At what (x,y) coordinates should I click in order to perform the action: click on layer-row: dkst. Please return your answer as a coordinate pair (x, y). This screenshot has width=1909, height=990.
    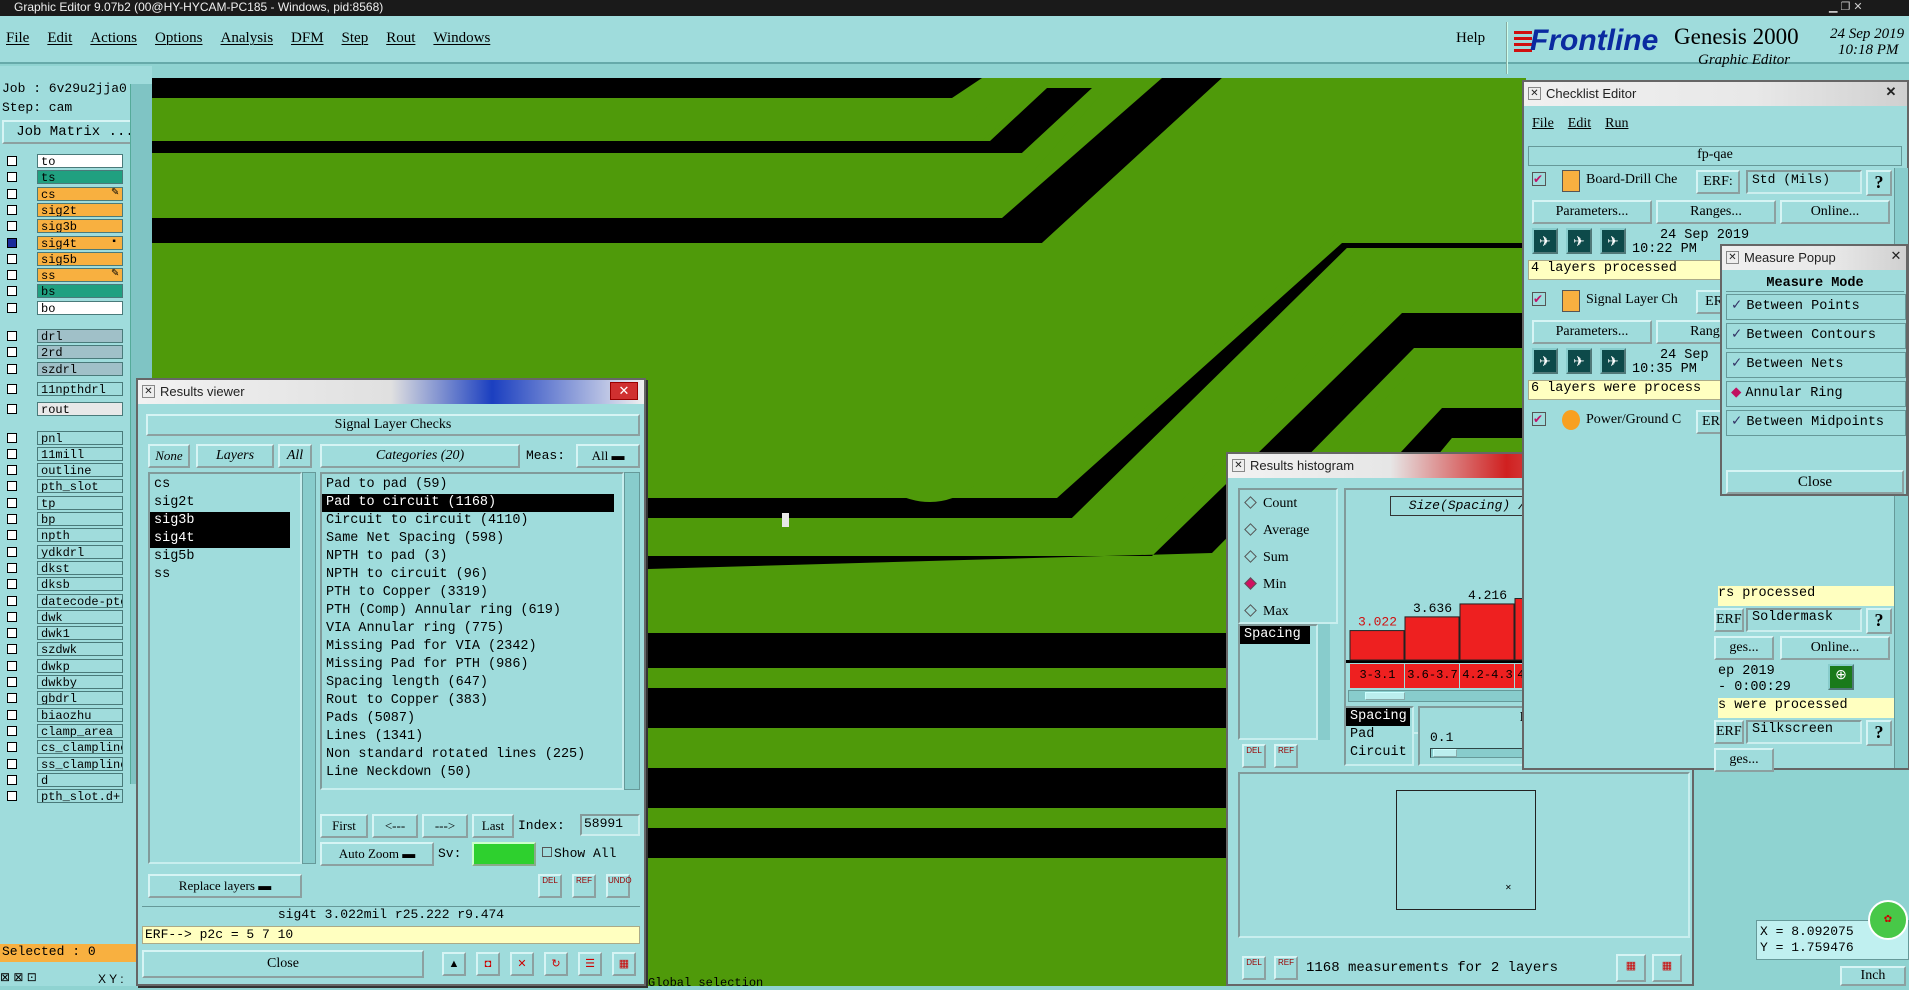
    Looking at the image, I should click on (63, 568).